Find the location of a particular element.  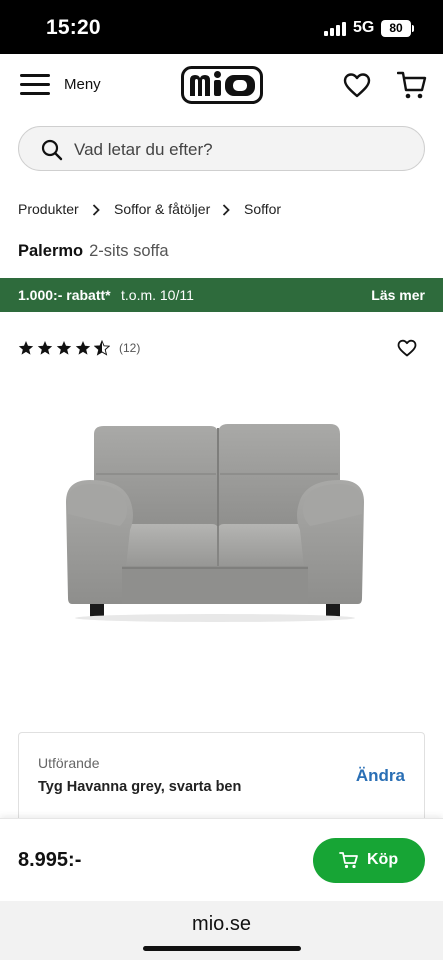

breadcrumb-item-soffor: Soffor is located at coordinates (262, 209).